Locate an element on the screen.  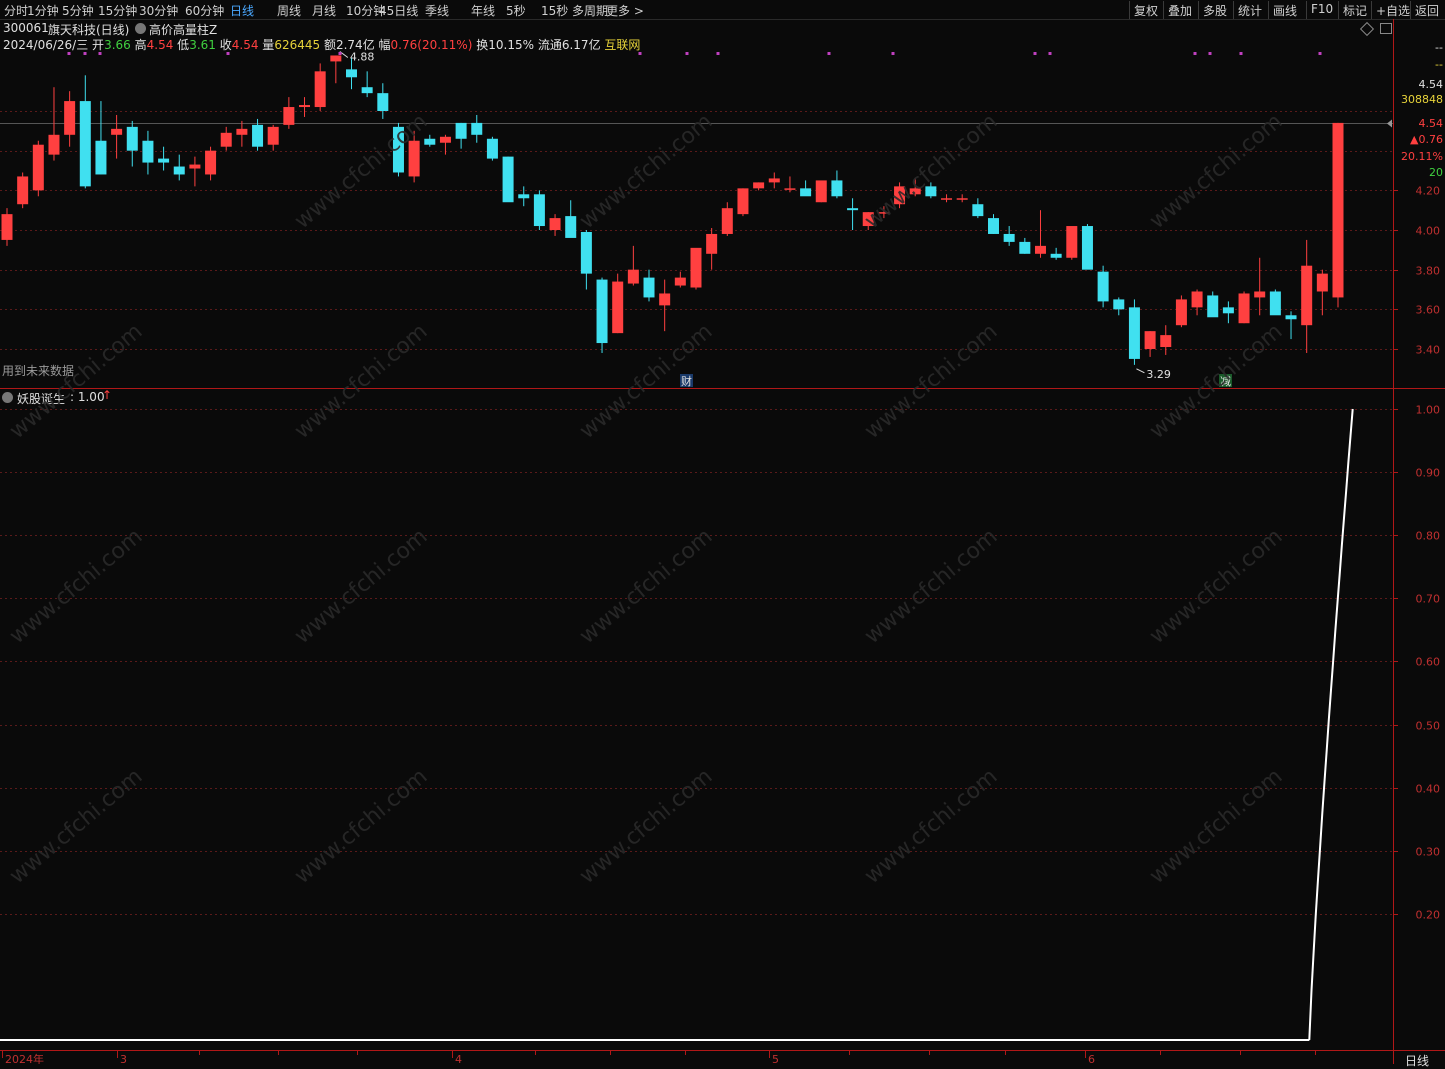
last-price-marker-icon is located at coordinates (1389, 123).